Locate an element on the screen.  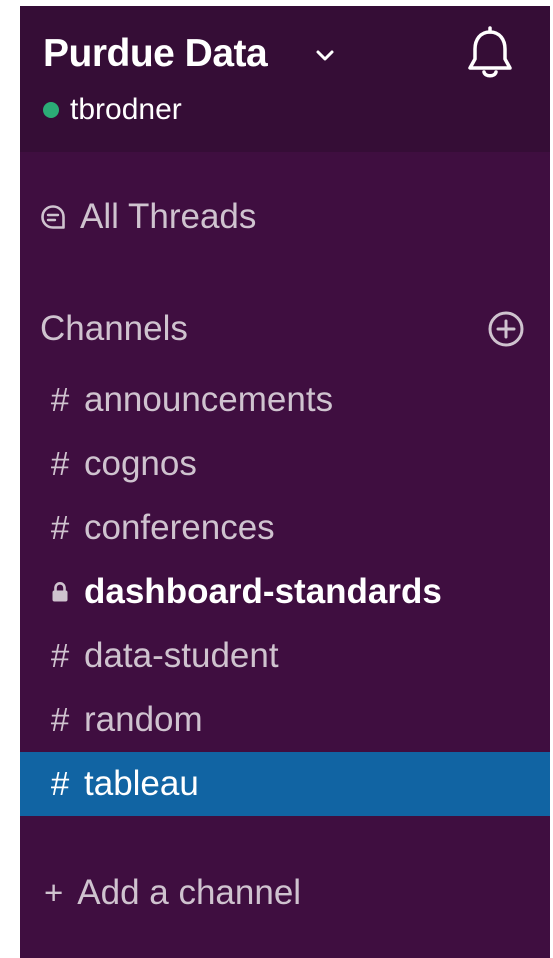
channel-item-dashboard-standards: dashboard-standards is located at coordinates (285, 592).